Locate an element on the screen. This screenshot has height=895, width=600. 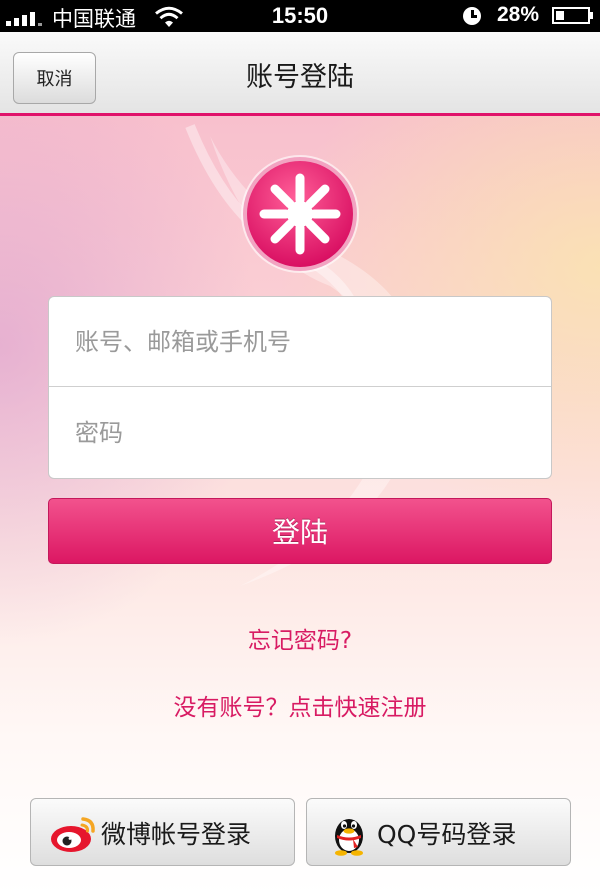
weibo-login-label: 微博帐号登录 is located at coordinates (176, 834).